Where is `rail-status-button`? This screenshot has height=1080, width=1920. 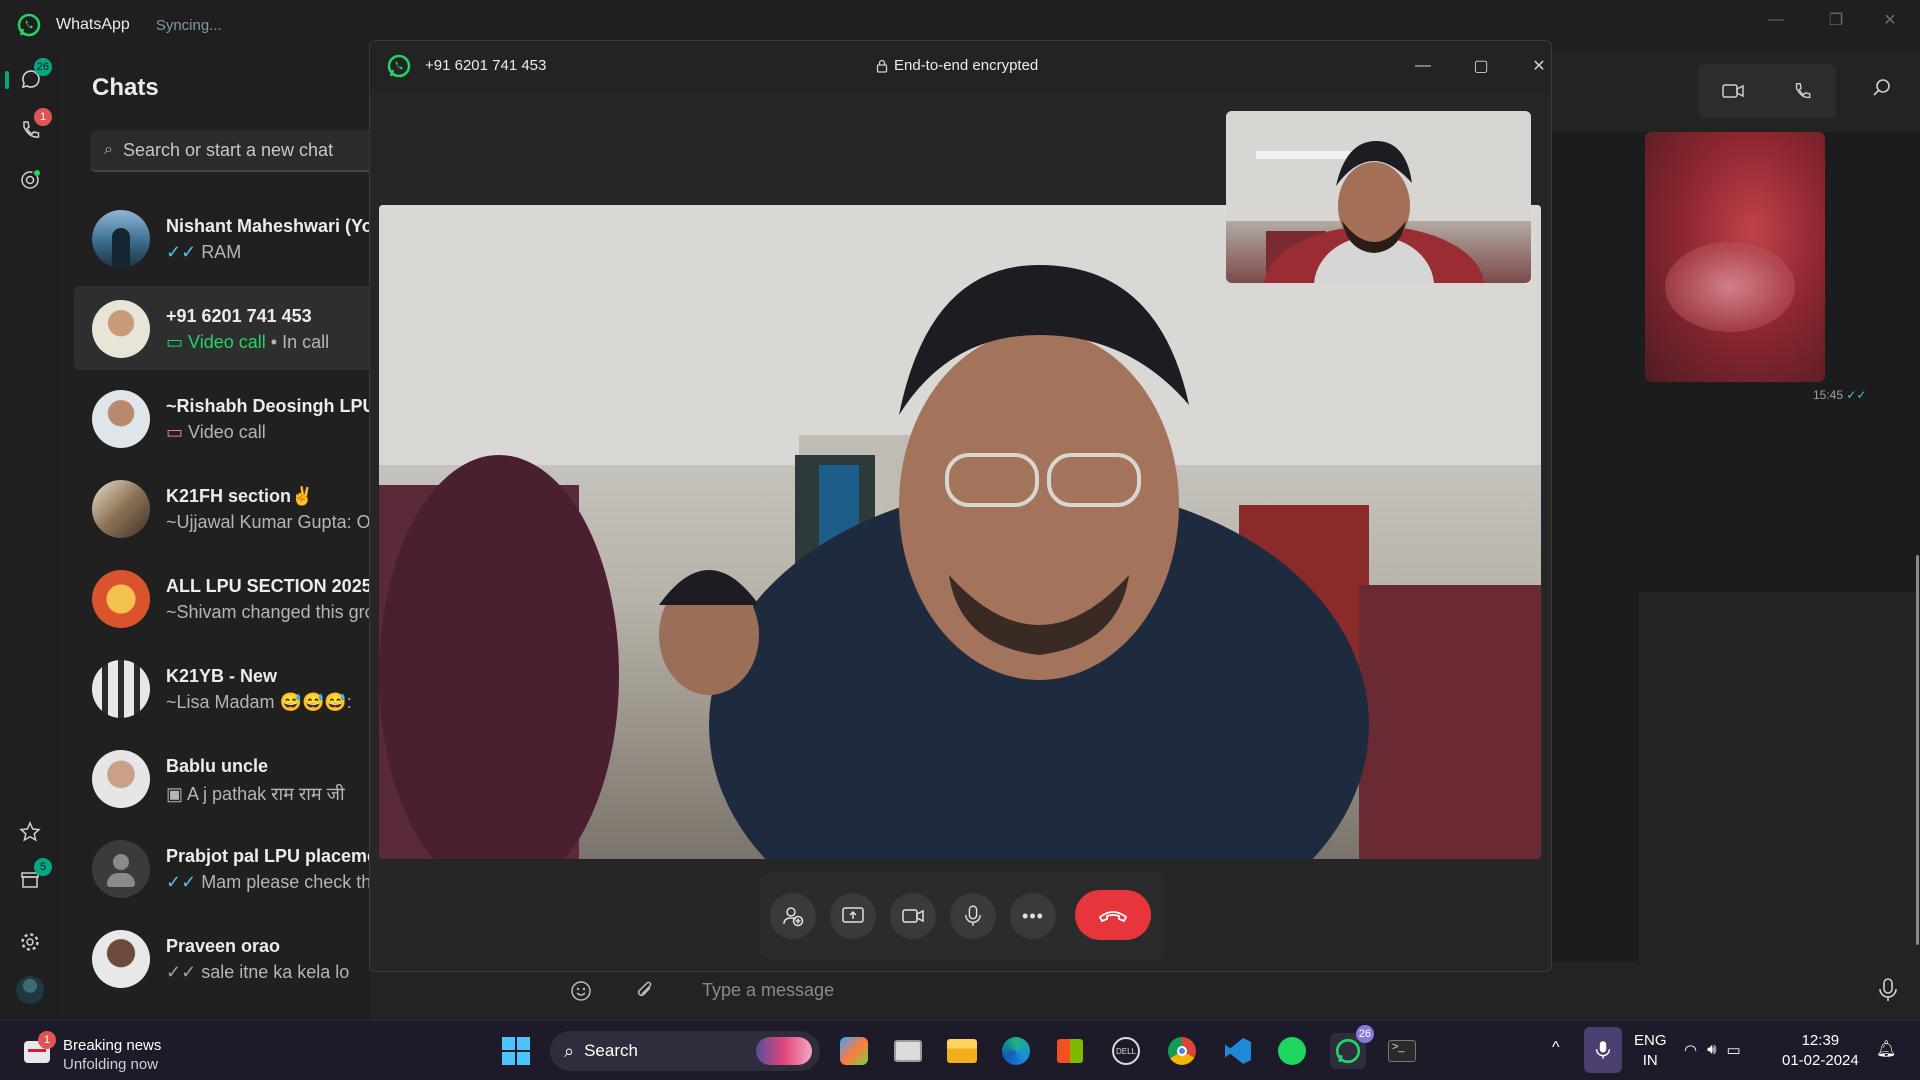
rail-status-button is located at coordinates (30, 180).